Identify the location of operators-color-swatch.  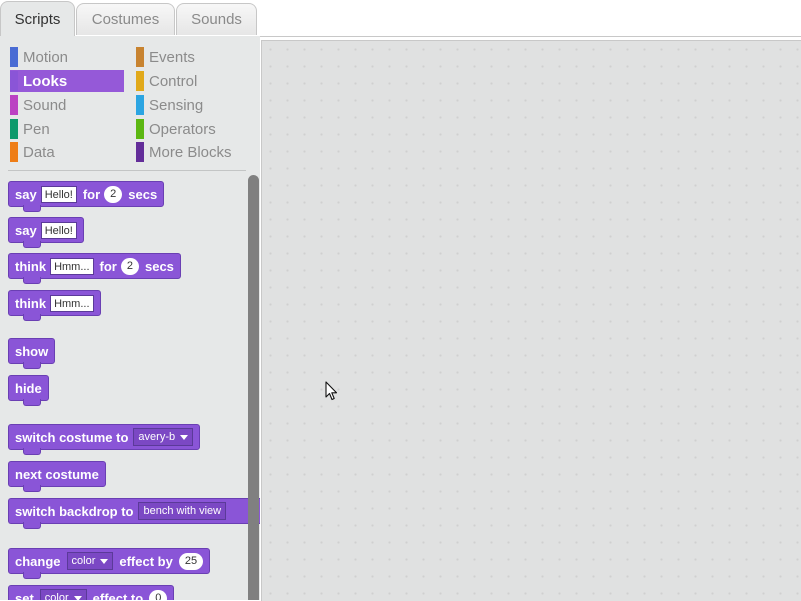
(140, 129).